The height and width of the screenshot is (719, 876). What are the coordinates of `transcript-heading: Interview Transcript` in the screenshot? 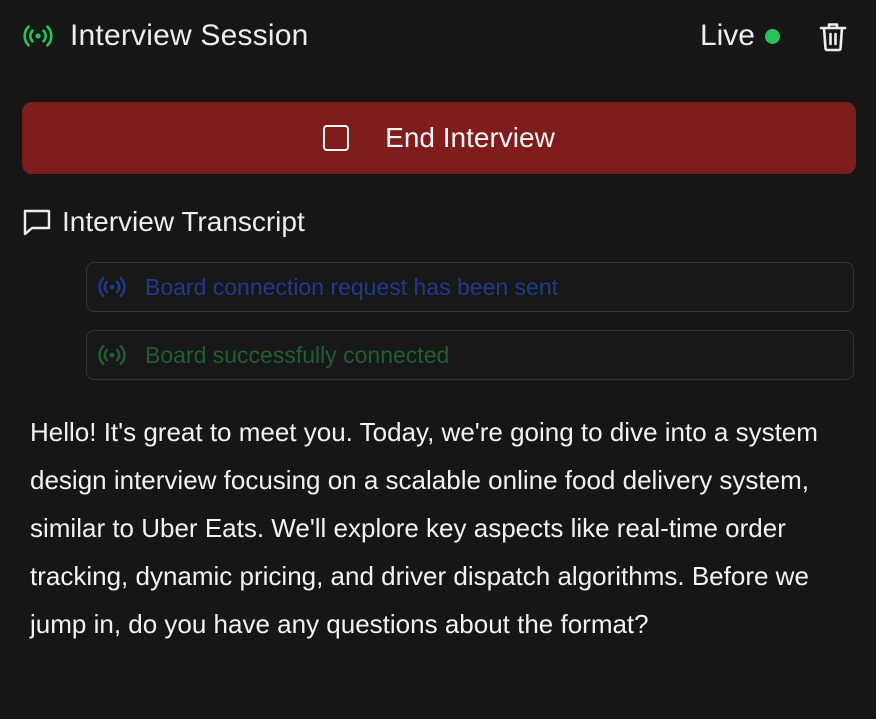 It's located at (163, 222).